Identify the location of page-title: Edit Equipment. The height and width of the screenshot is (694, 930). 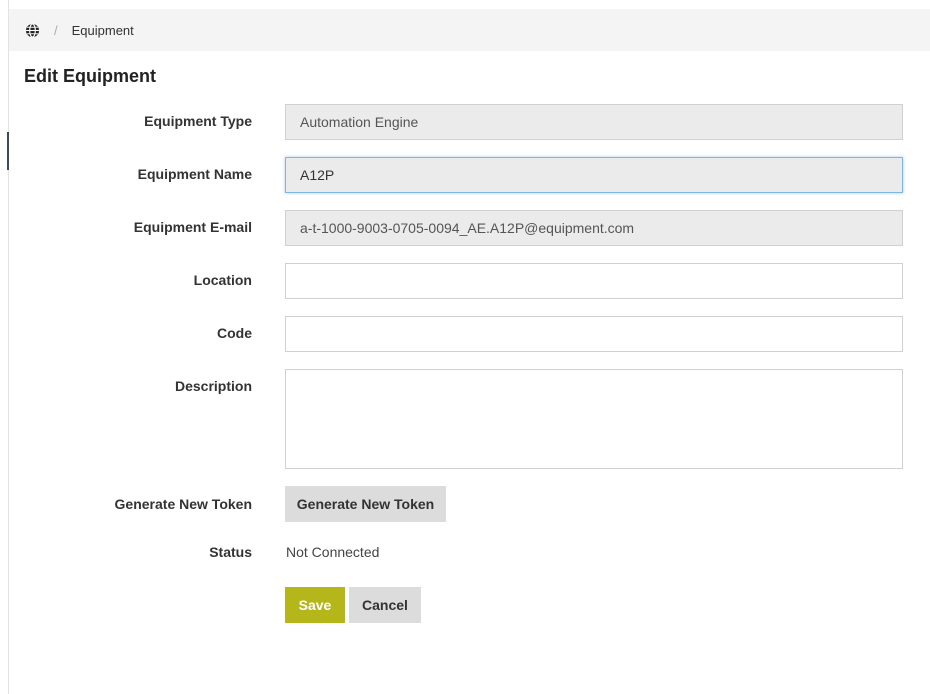
(90, 76).